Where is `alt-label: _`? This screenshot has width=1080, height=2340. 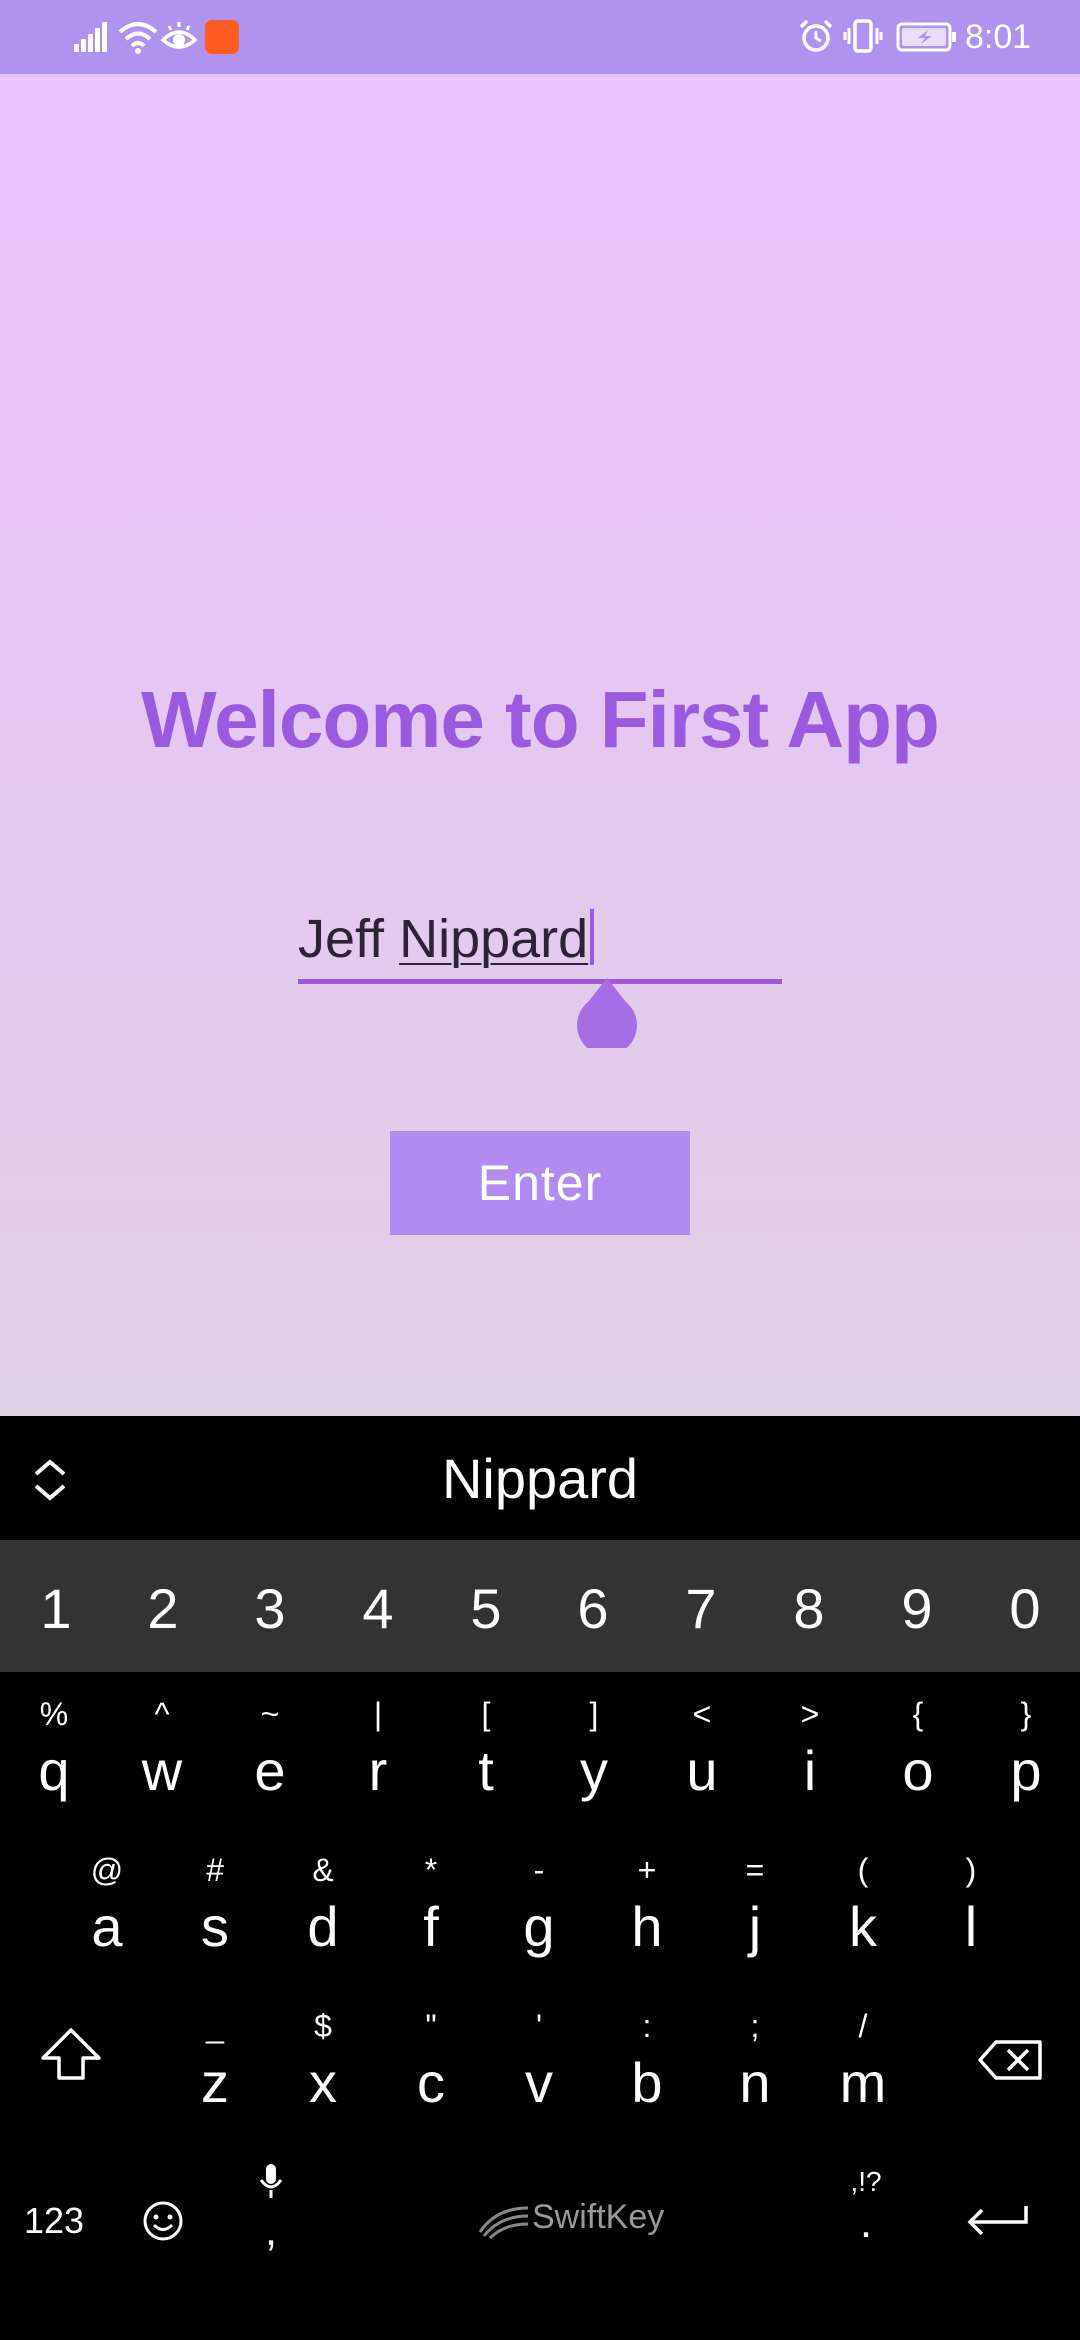 alt-label: _ is located at coordinates (215, 2026).